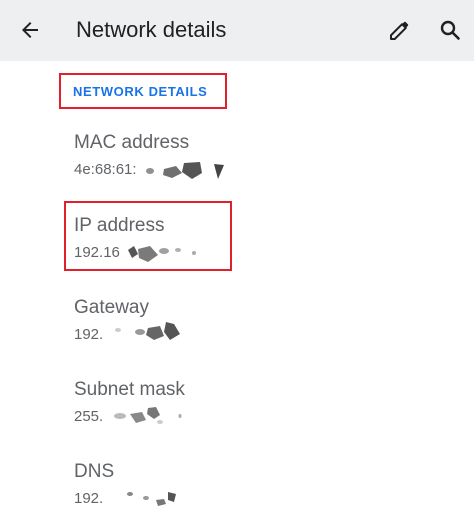  I want to click on back-button, so click(30, 30).